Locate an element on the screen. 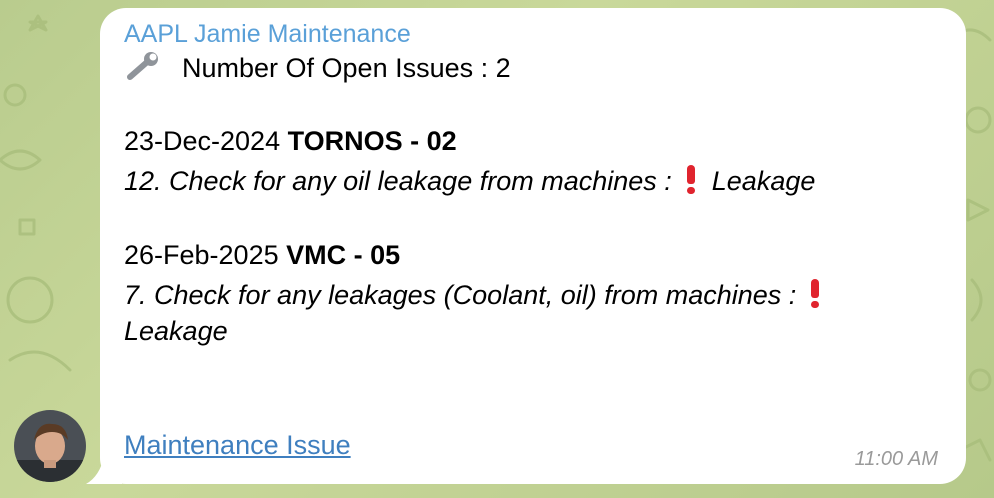 The height and width of the screenshot is (498, 994). issue-2-status-line: Leakage is located at coordinates (176, 331).